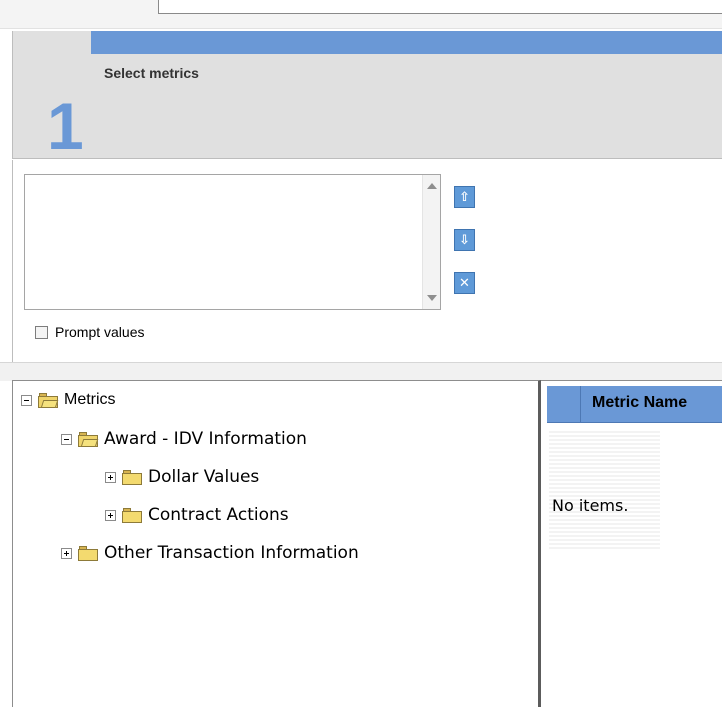  I want to click on tree-item-metrics: Metrics, so click(68, 400).